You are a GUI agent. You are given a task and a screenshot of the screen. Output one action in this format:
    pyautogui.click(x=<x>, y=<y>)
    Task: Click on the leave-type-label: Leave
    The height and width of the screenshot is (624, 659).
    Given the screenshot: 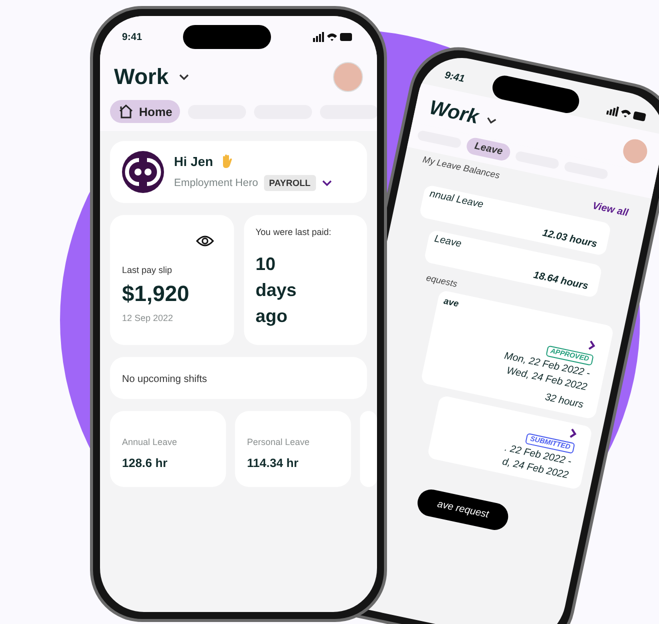 What is the action you would take?
    pyautogui.click(x=448, y=243)
    